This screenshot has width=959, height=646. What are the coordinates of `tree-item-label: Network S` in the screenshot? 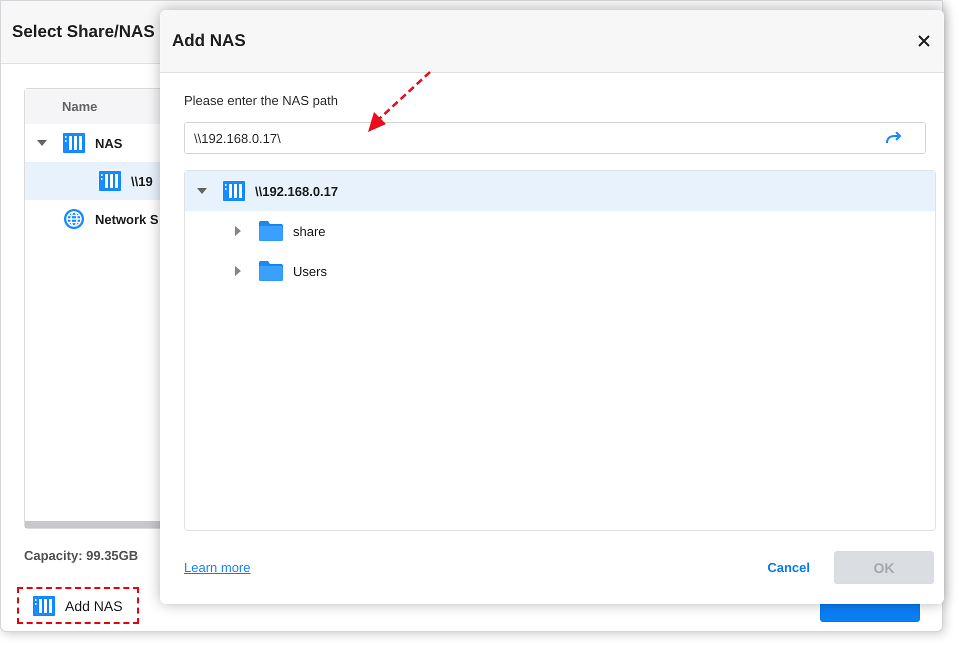 It's located at (127, 219).